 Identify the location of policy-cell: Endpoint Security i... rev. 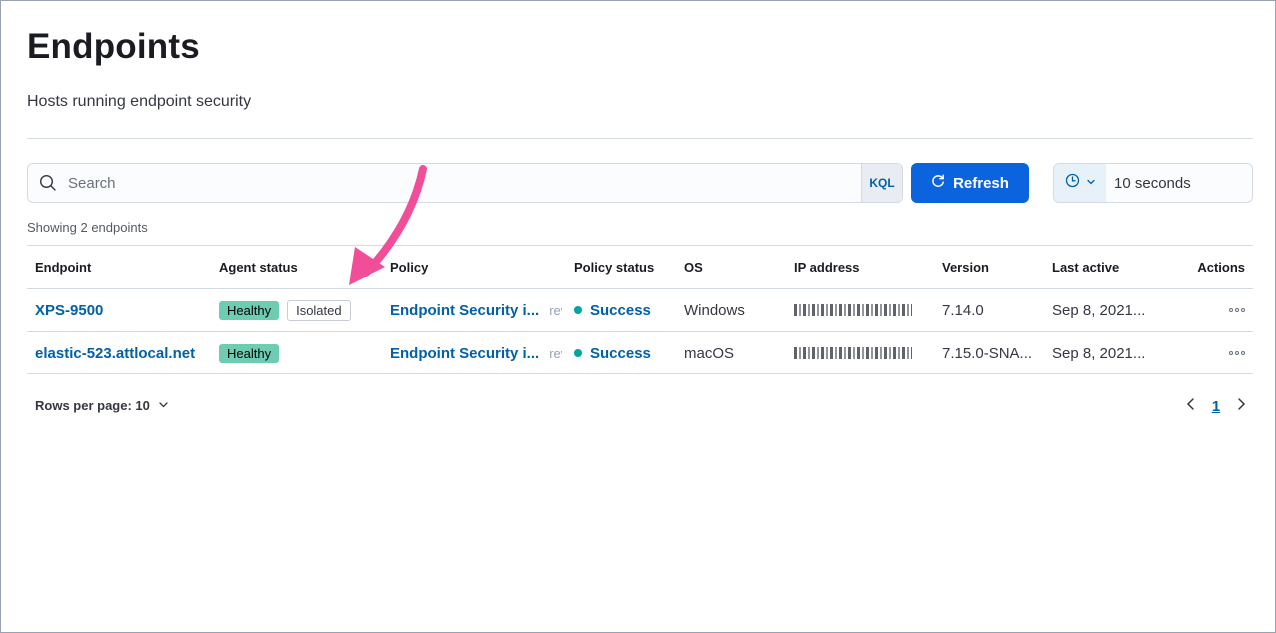
(476, 353).